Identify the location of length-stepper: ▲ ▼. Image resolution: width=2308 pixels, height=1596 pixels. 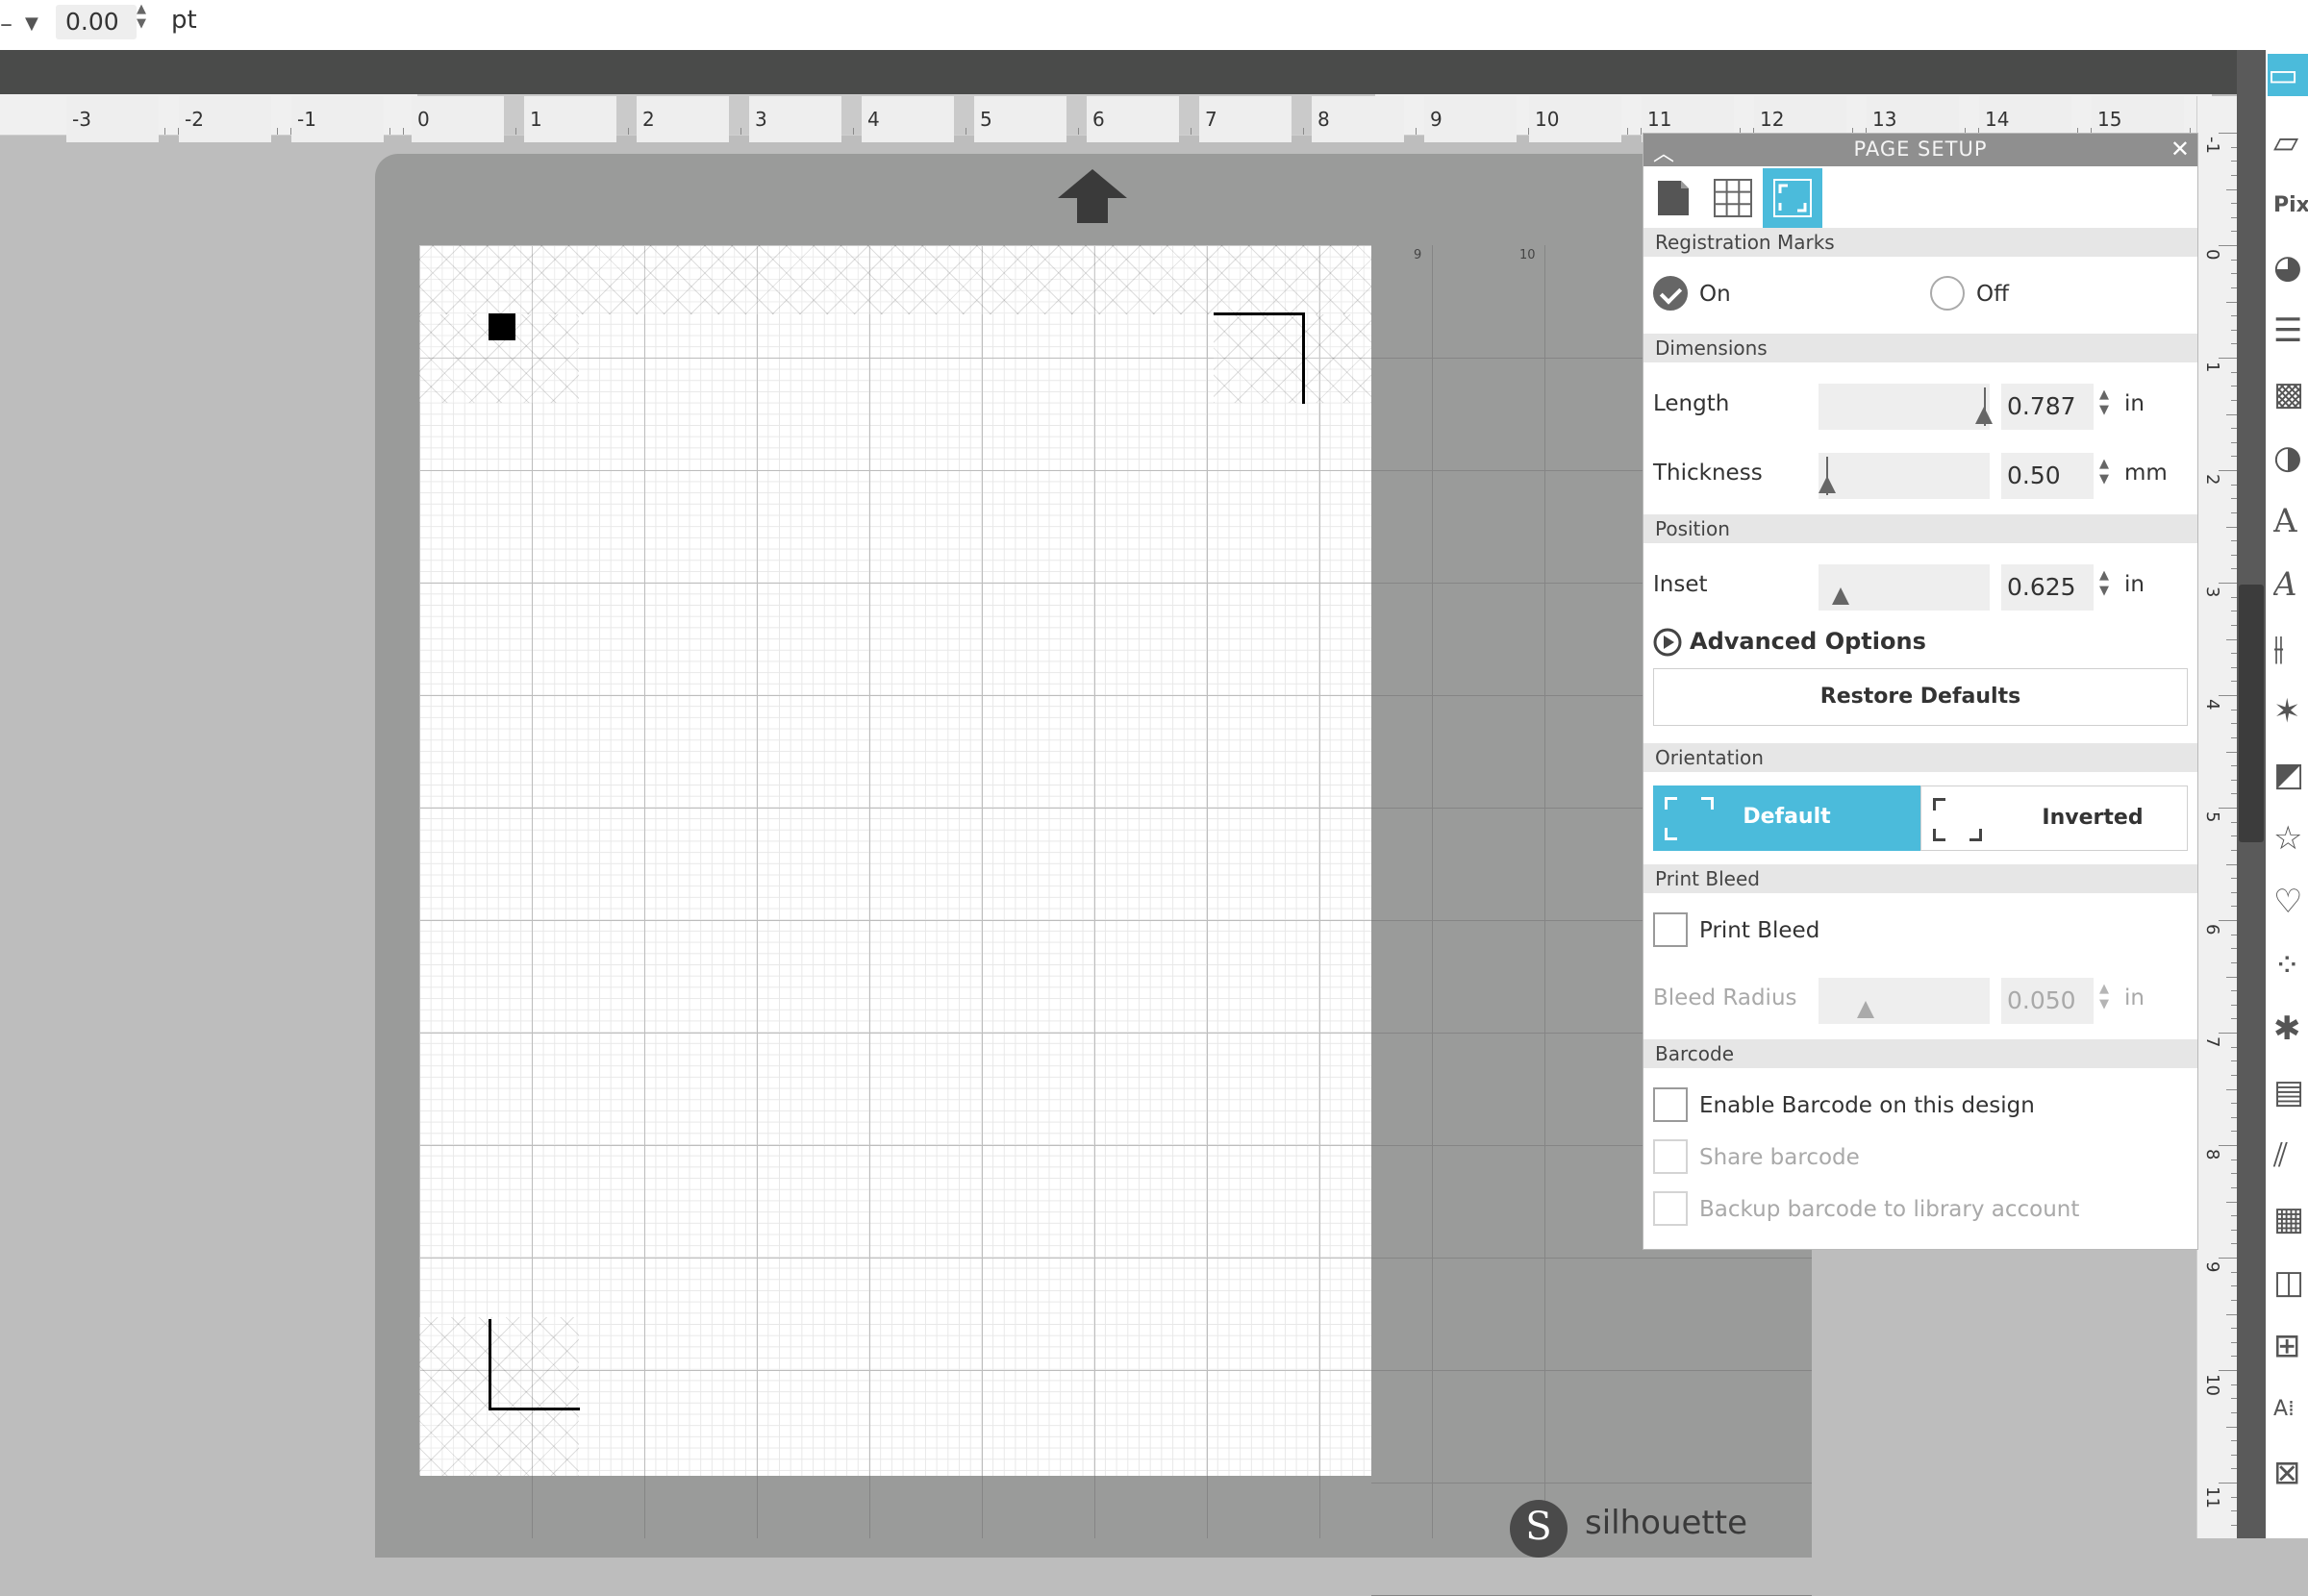
(2104, 402).